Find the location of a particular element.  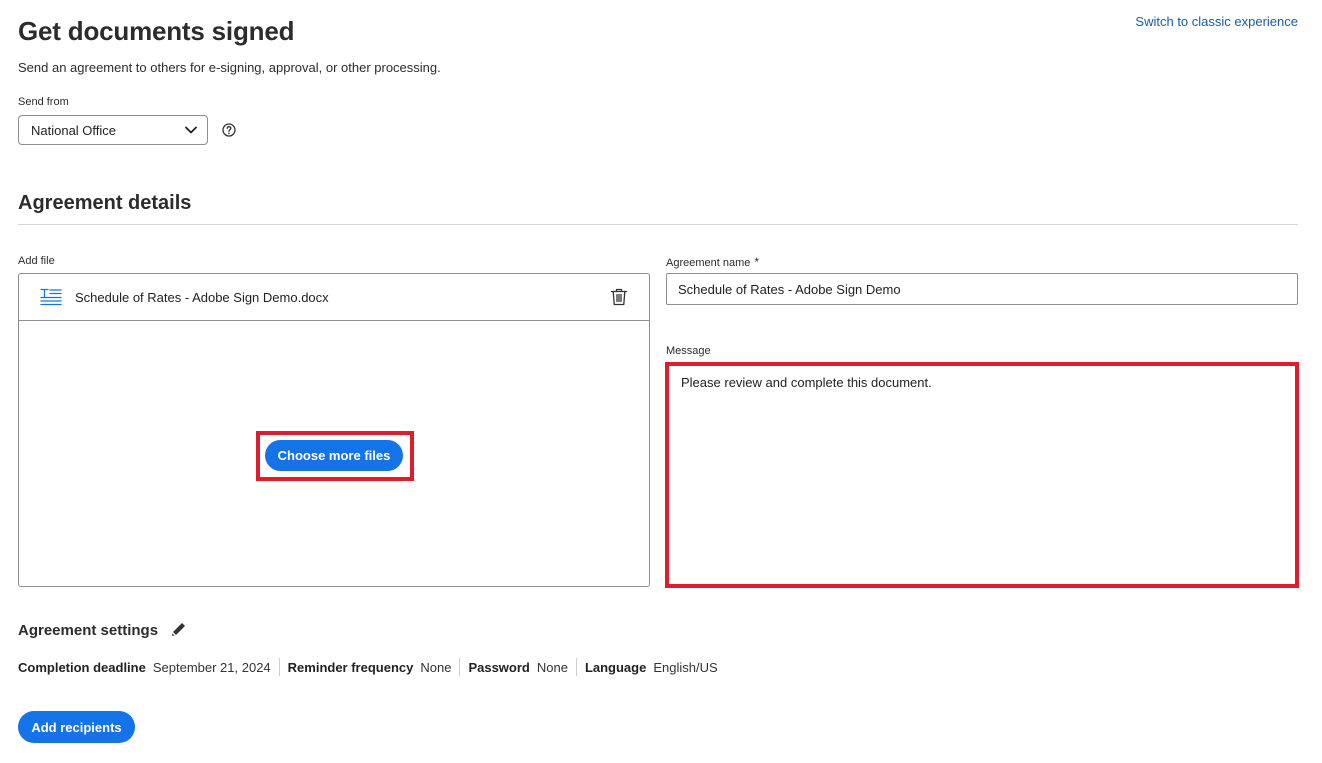

required-marker: * is located at coordinates (757, 262).